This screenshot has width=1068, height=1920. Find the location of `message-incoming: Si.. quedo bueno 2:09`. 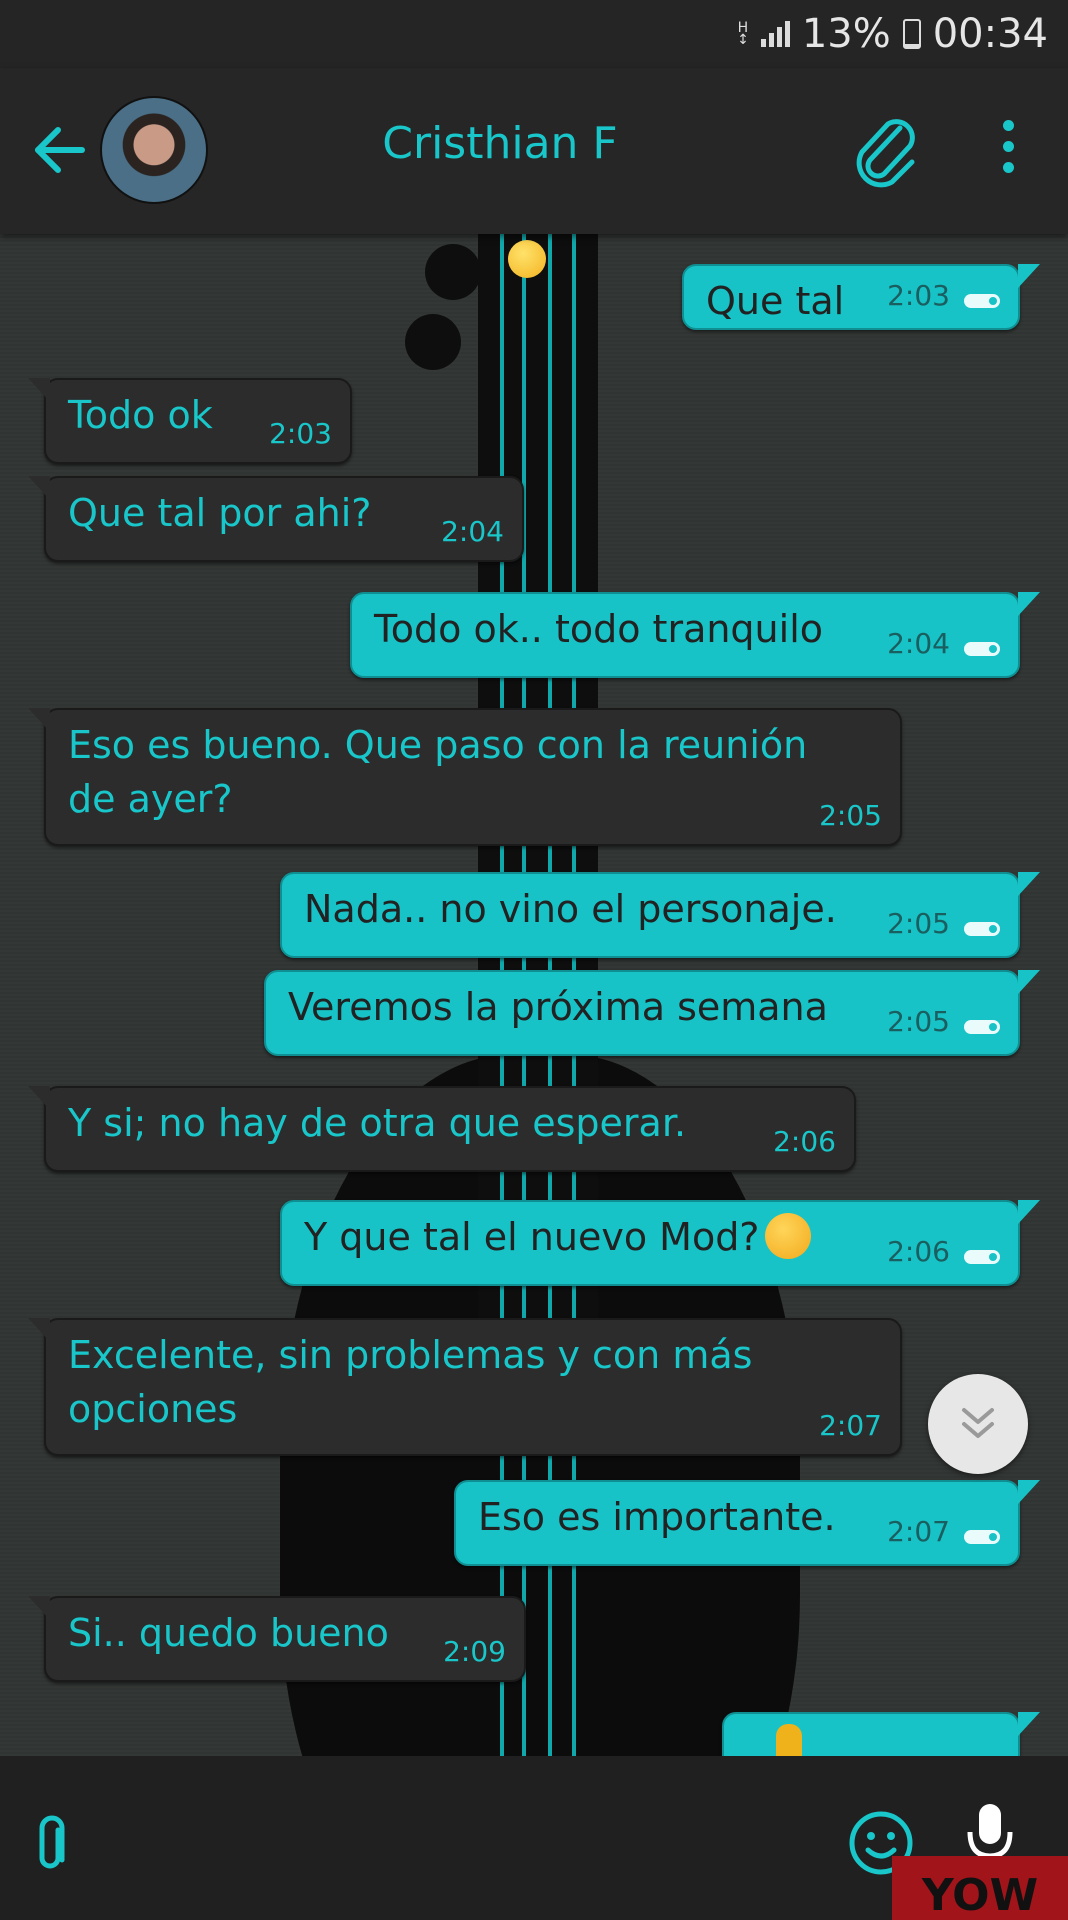

message-incoming: Si.. quedo bueno 2:09 is located at coordinates (277, 1639).